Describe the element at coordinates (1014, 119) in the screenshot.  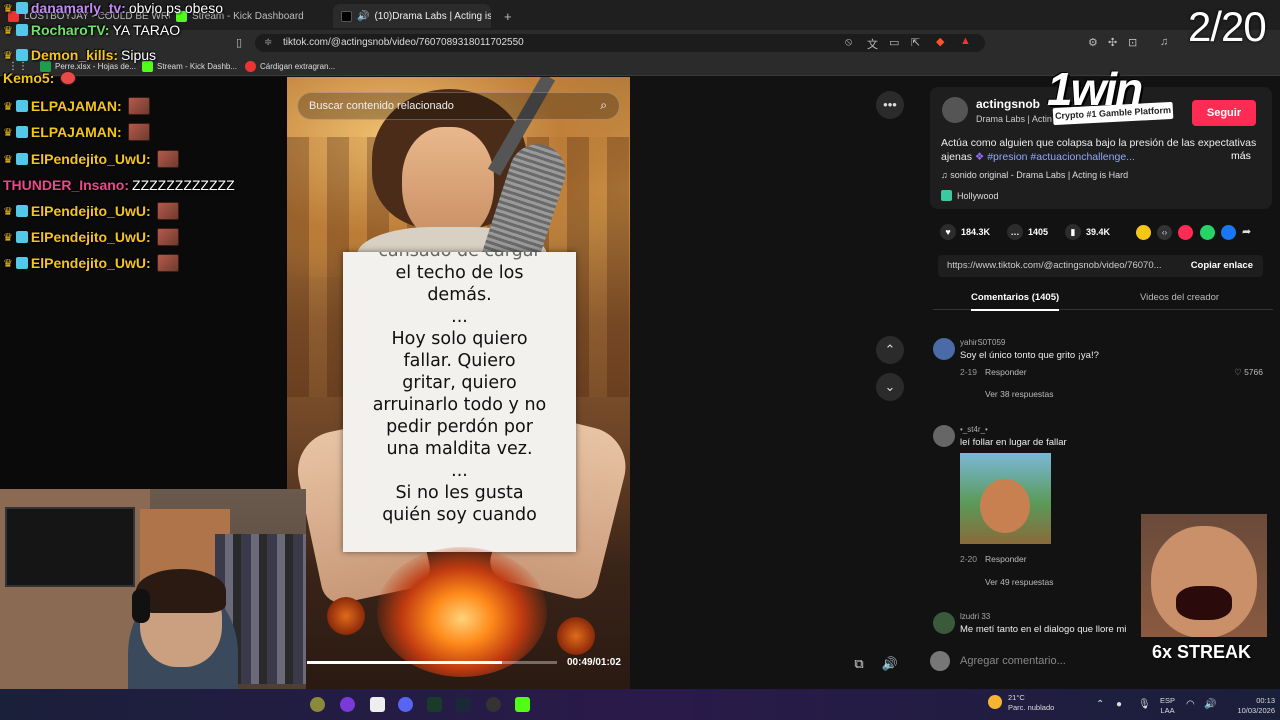
I see `creator-subtitle: Drama Labs | Actin` at that location.